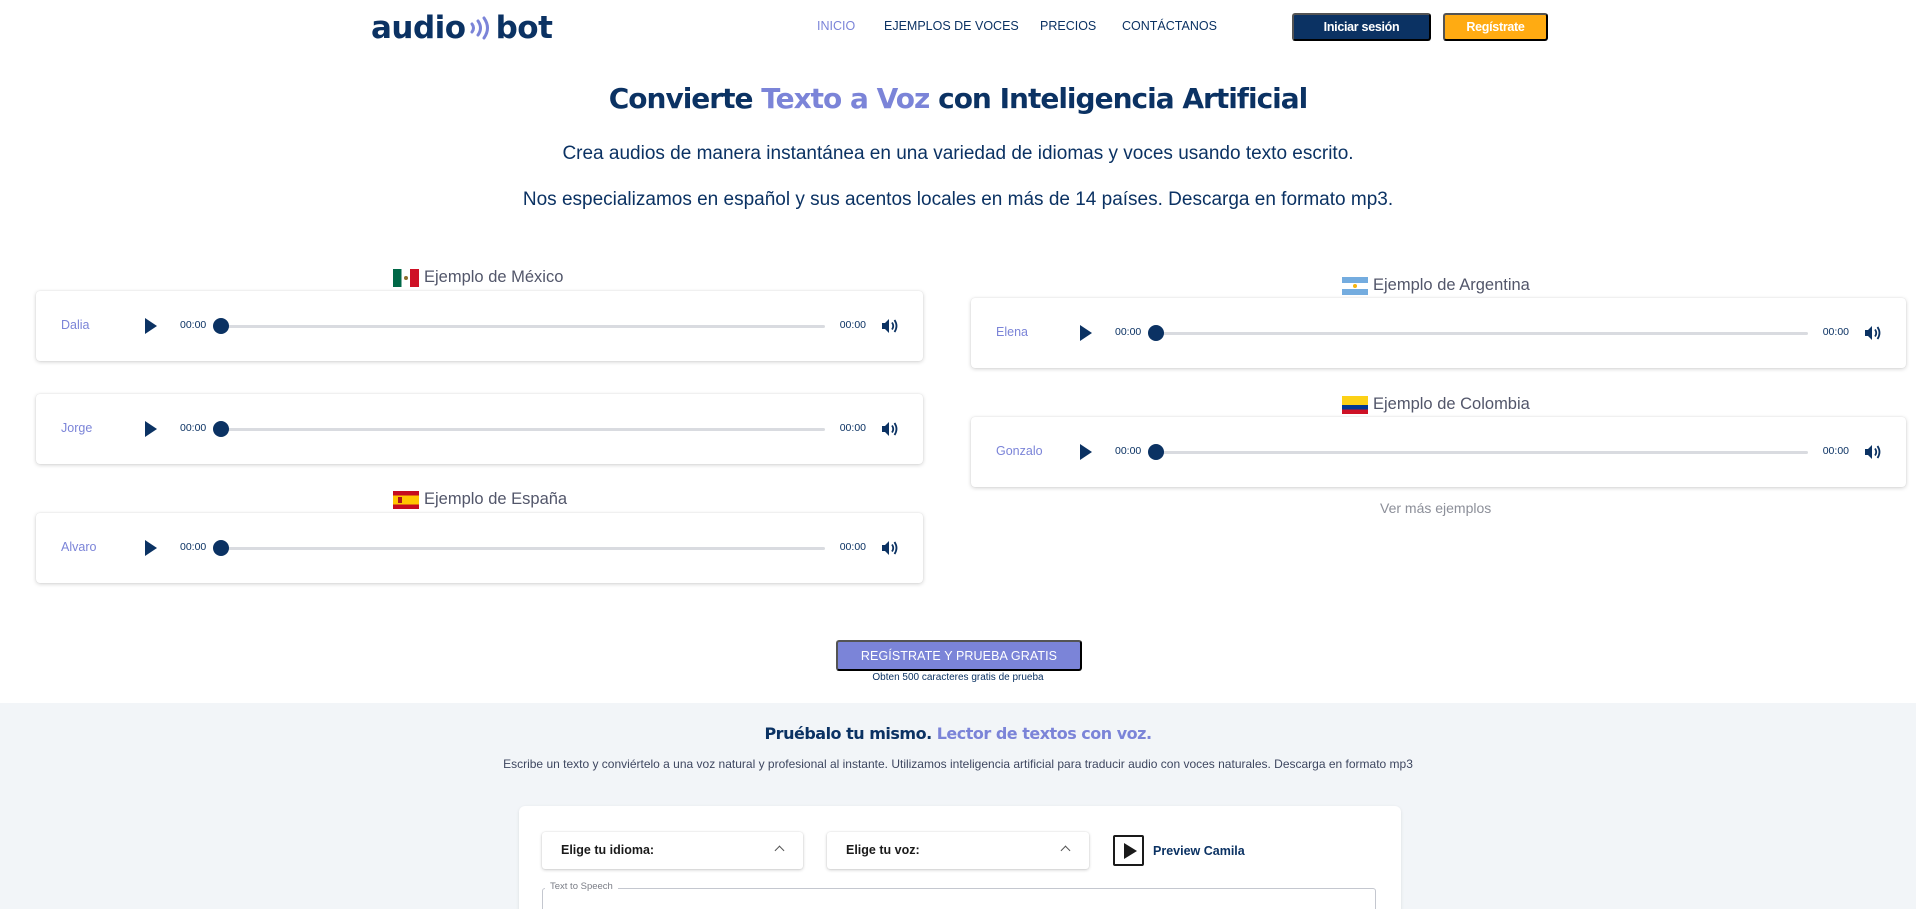  Describe the element at coordinates (959, 898) in the screenshot. I see `text-to-speech-input` at that location.